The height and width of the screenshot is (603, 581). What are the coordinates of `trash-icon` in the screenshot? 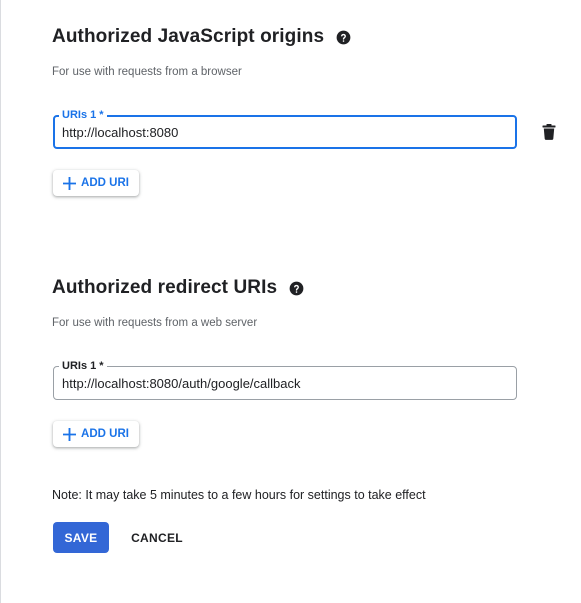 It's located at (549, 132).